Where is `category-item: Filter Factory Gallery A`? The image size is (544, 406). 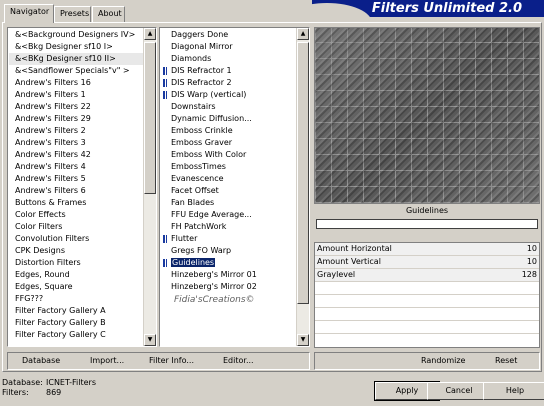
category-item: Filter Factory Gallery A is located at coordinates (76, 311).